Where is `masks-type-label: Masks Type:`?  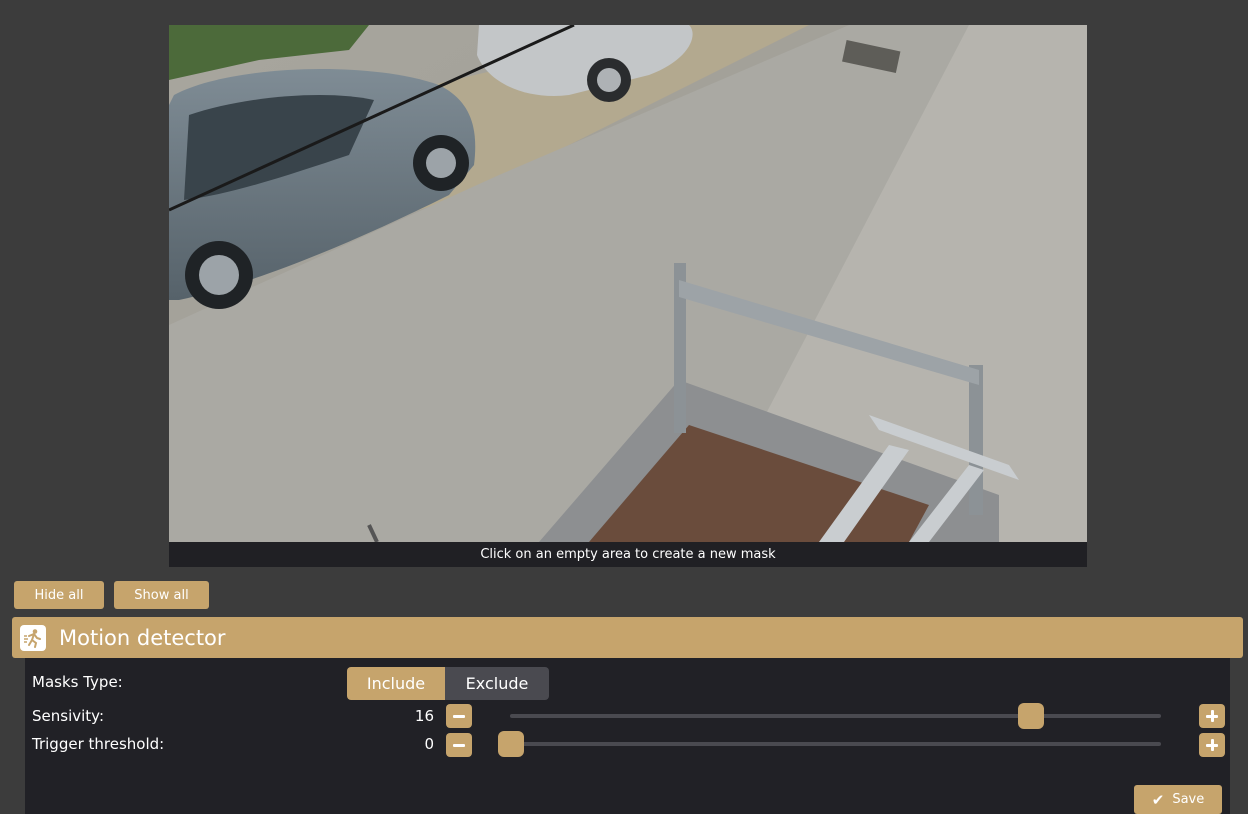 masks-type-label: Masks Type: is located at coordinates (77, 682).